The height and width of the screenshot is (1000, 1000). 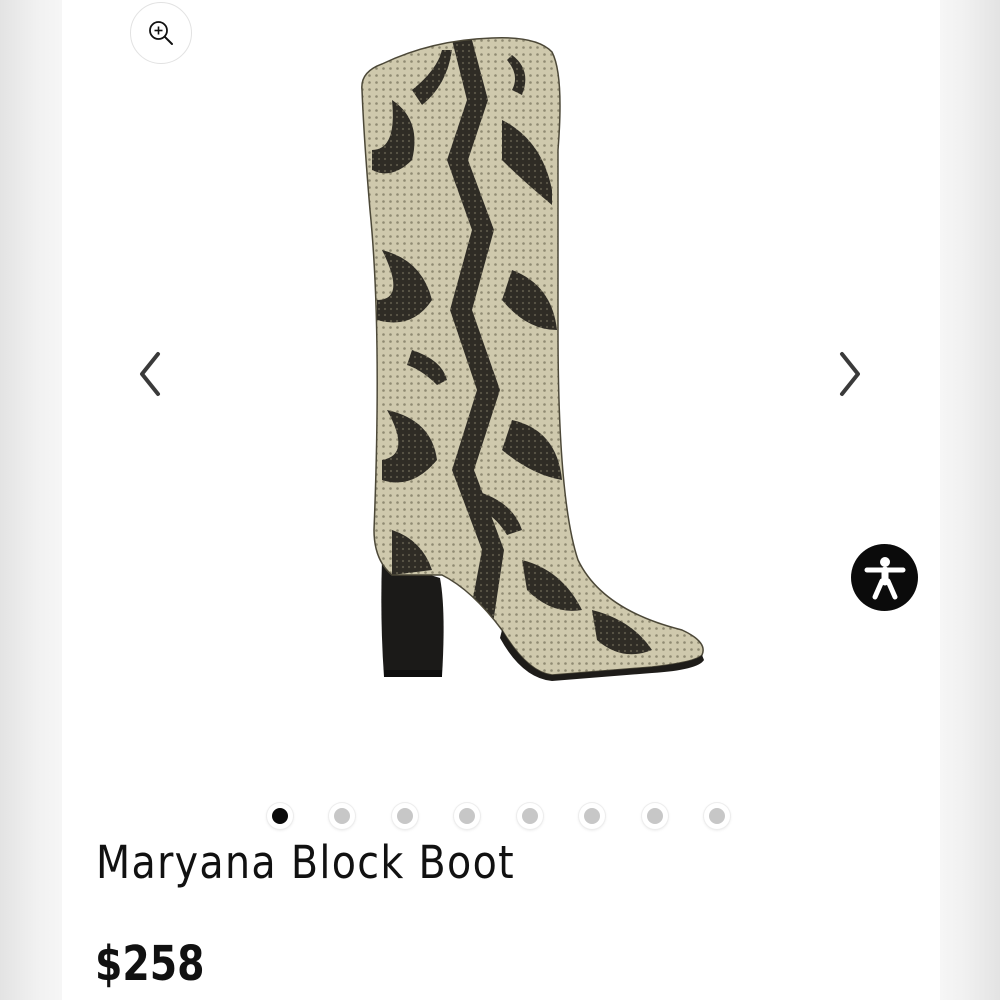 What do you see at coordinates (150, 964) in the screenshot?
I see `product-price: $258` at bounding box center [150, 964].